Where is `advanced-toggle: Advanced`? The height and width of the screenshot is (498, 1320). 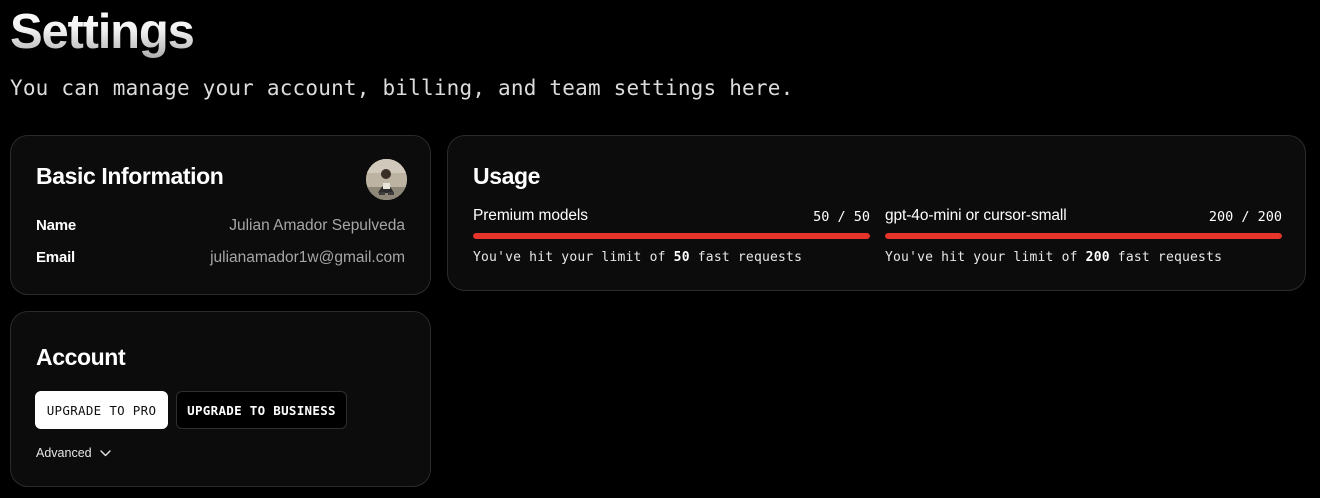 advanced-toggle: Advanced is located at coordinates (73, 453).